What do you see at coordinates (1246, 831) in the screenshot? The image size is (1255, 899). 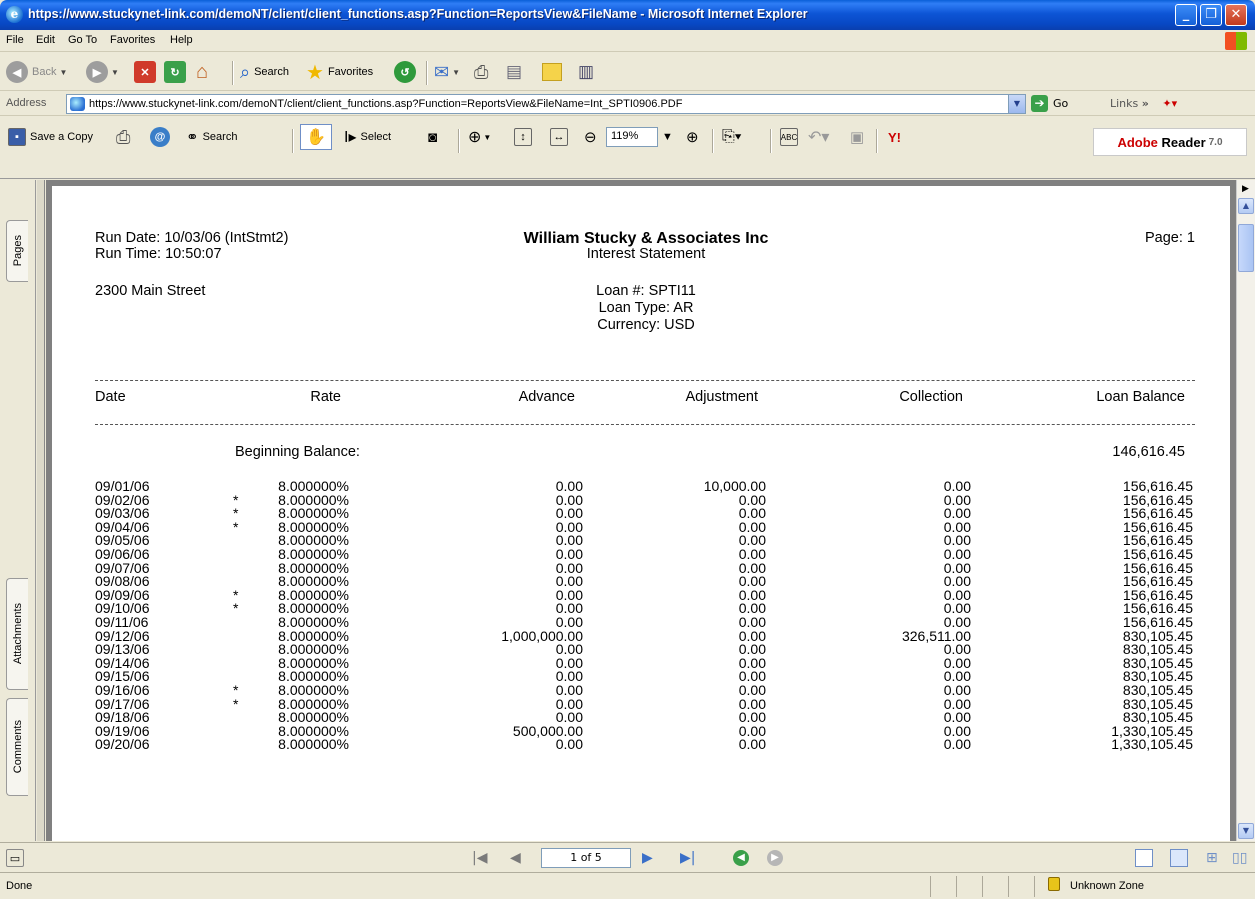 I see `scroll-down-button: ▼` at bounding box center [1246, 831].